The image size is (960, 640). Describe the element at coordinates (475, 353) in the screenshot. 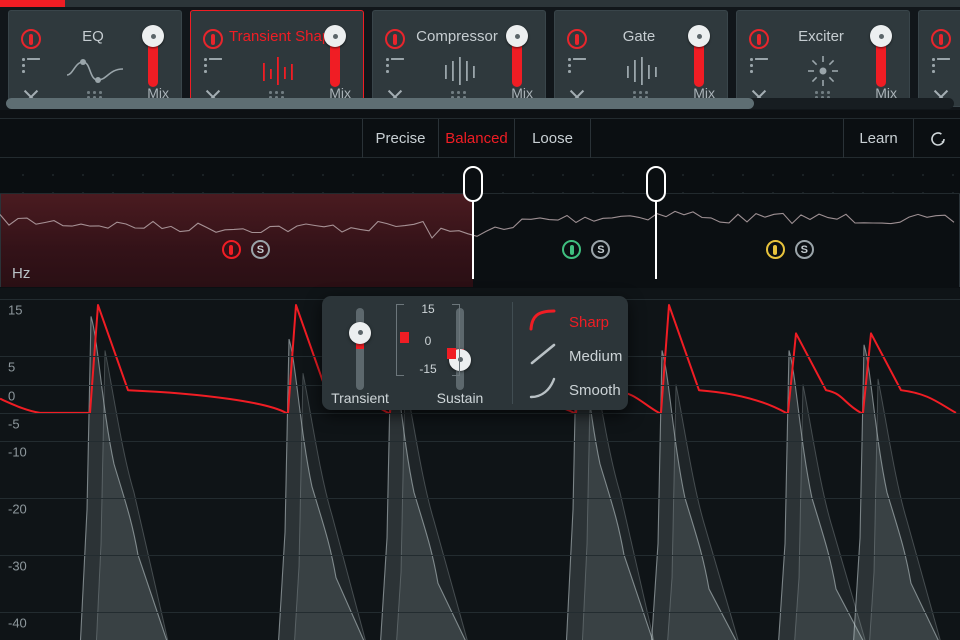

I see `transient-shaper-popup: Transient Sustain 15 0 -15 Sharp Medium Smooth` at that location.